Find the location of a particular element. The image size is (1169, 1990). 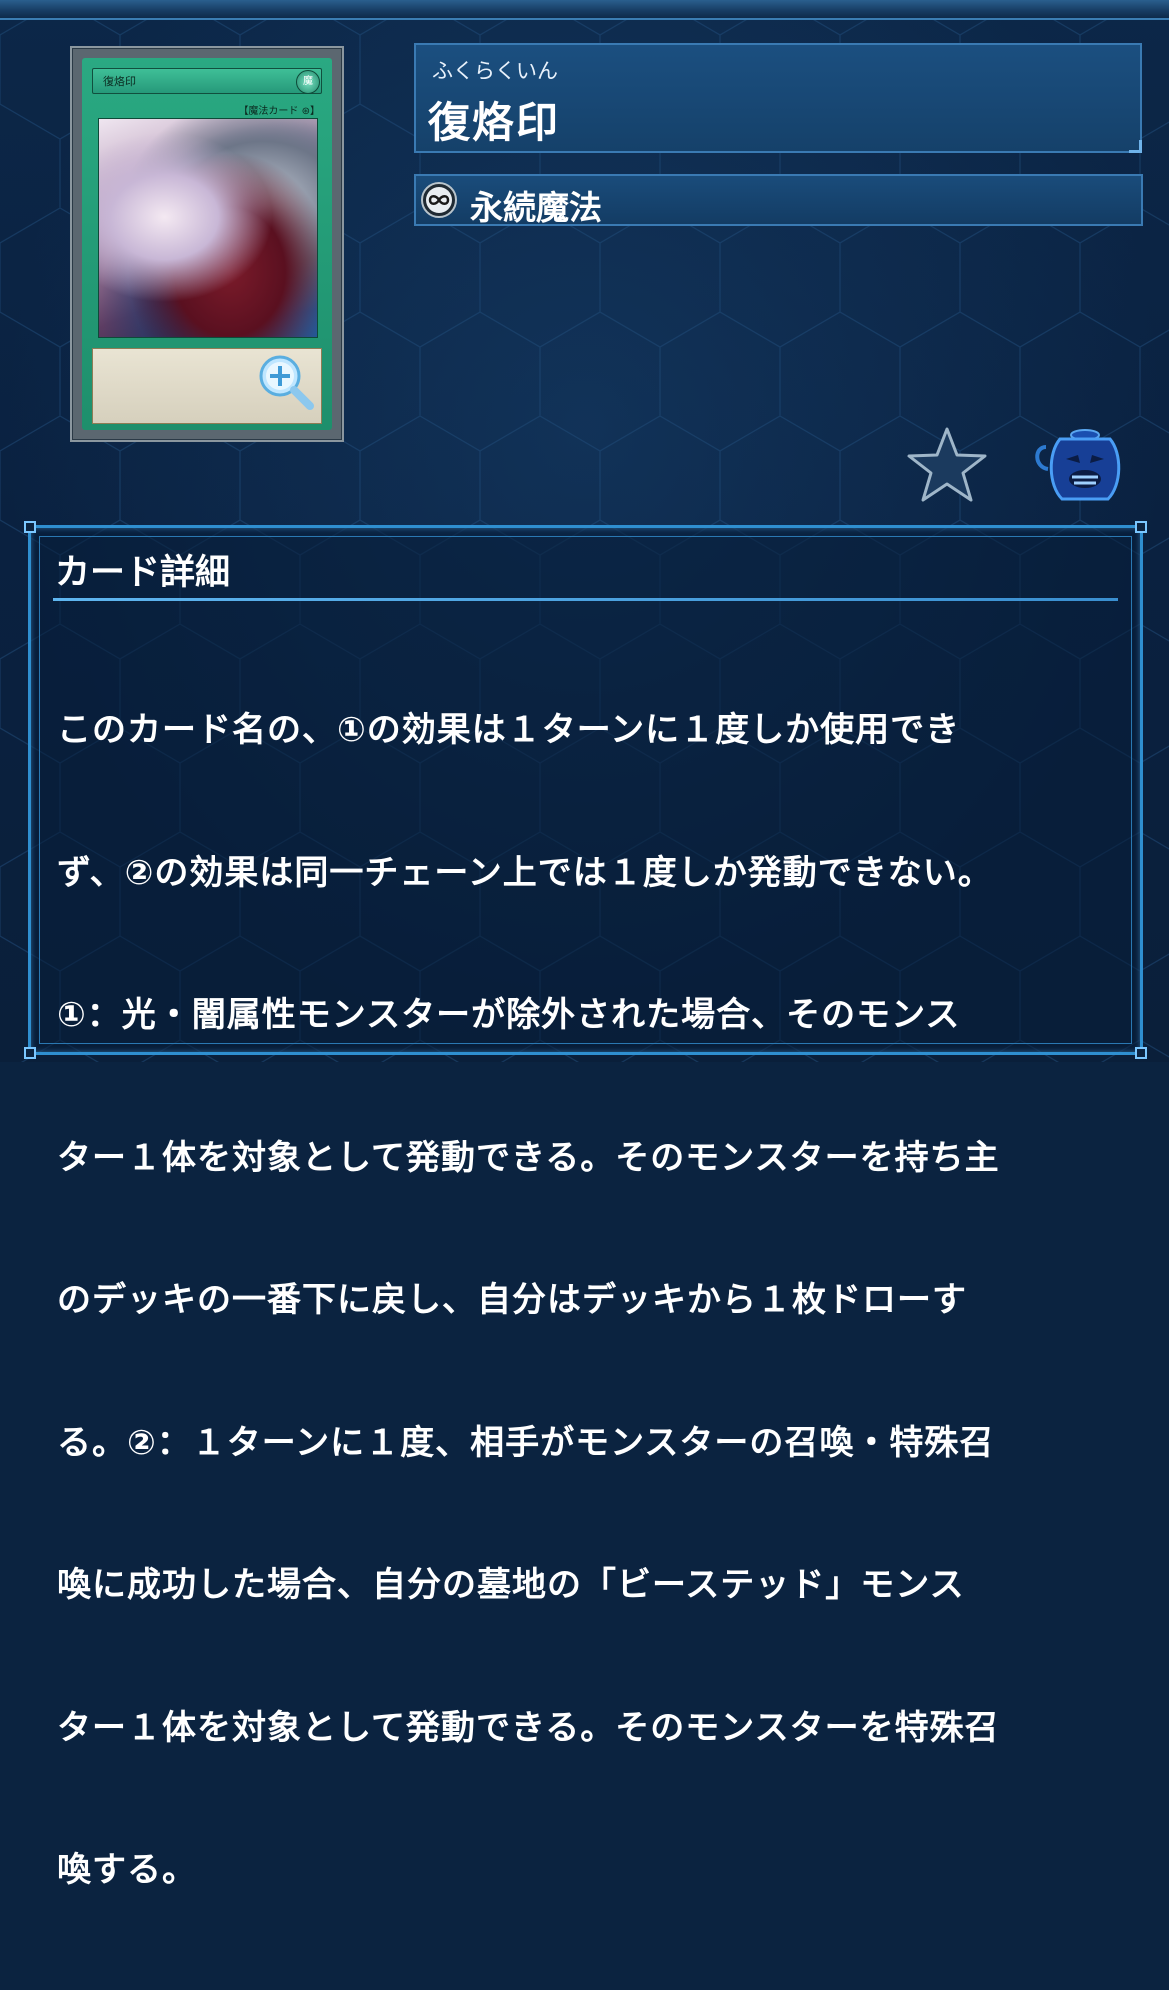

effect-text-line: このカード名の、①の効果は１ターンに１度しか使用でき is located at coordinates (509, 730).